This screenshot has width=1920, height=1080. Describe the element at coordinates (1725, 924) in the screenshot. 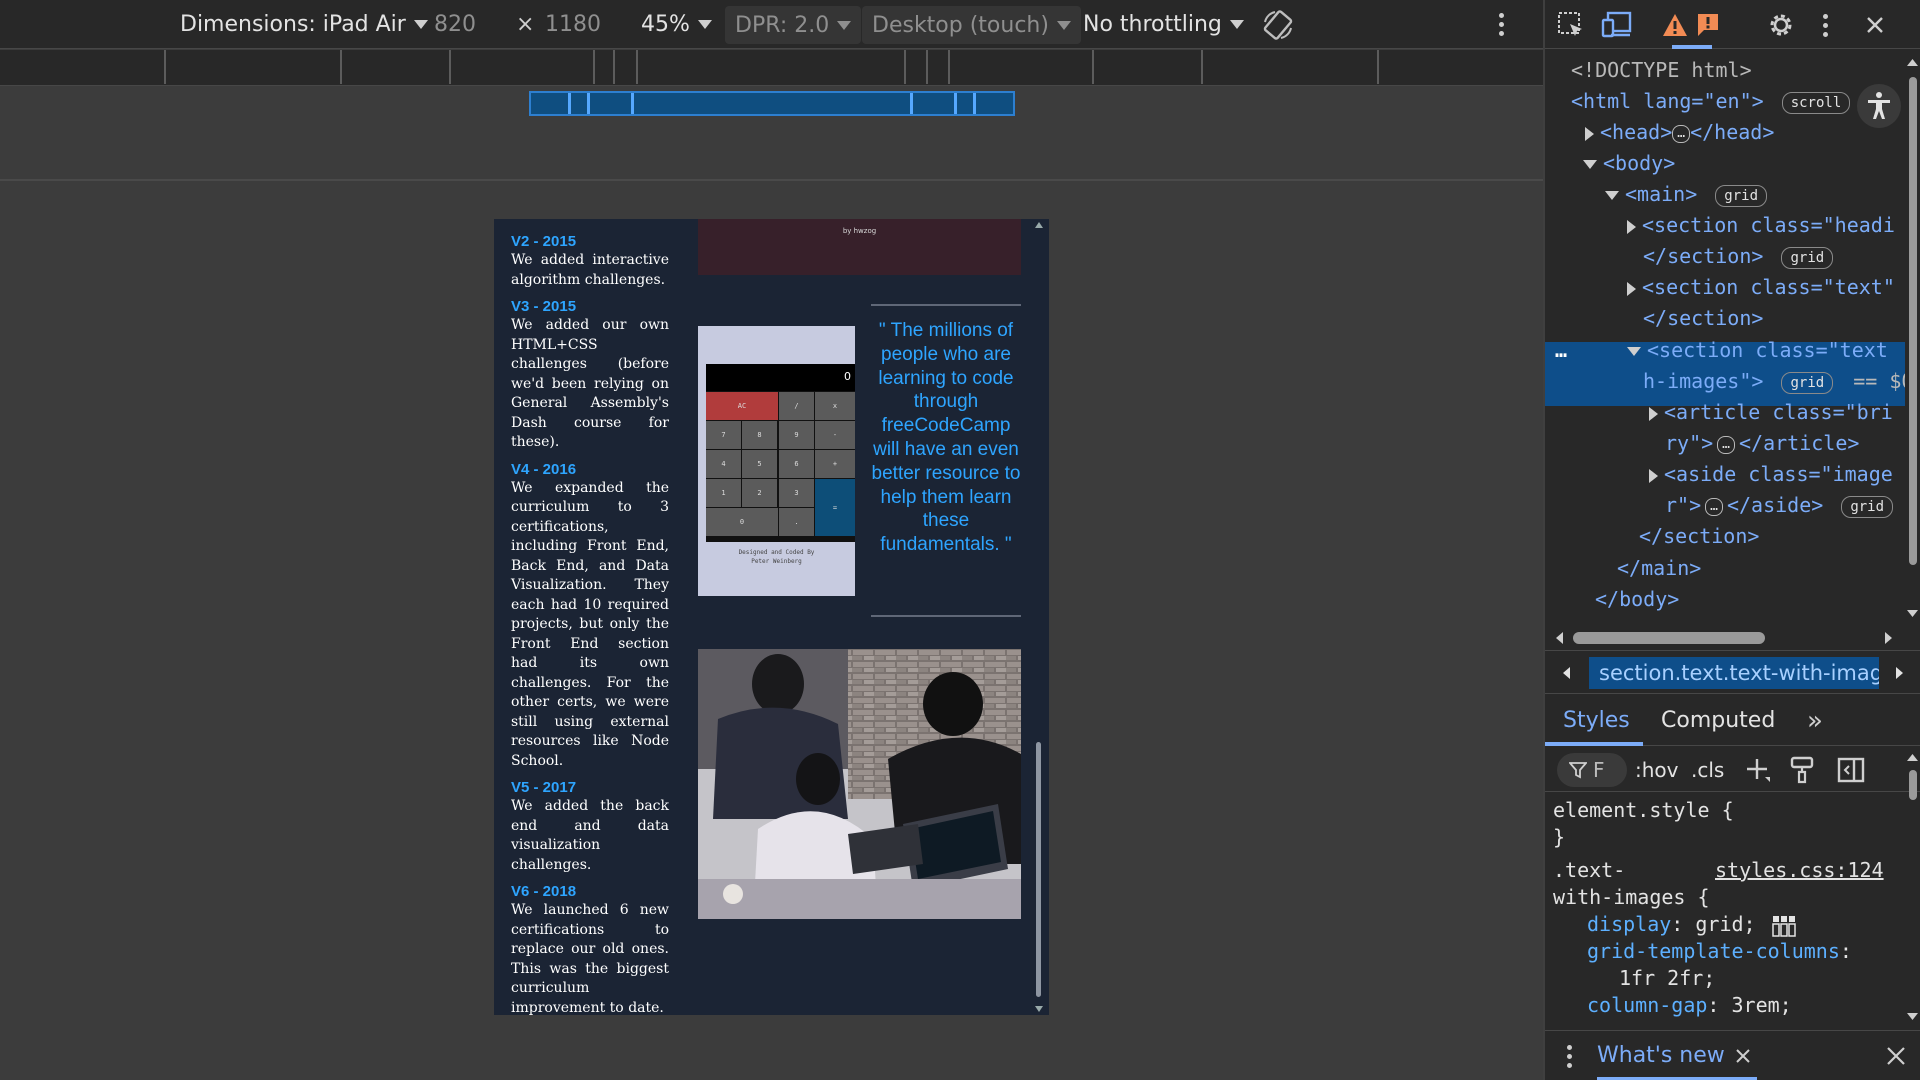

I see `css-value: grid;` at that location.